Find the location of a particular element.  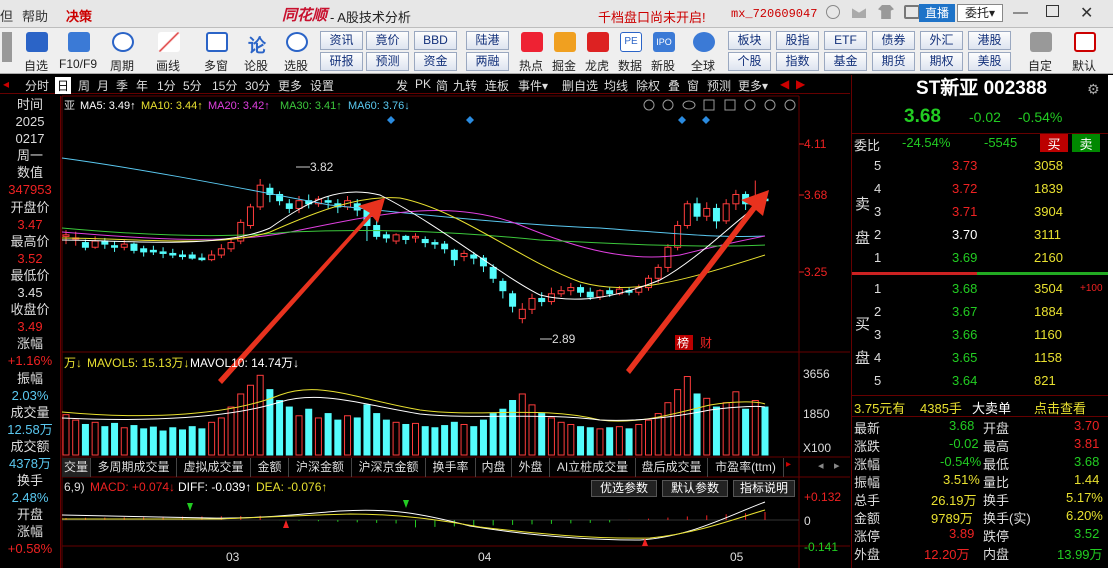

dea-line is located at coordinates (414, 524).